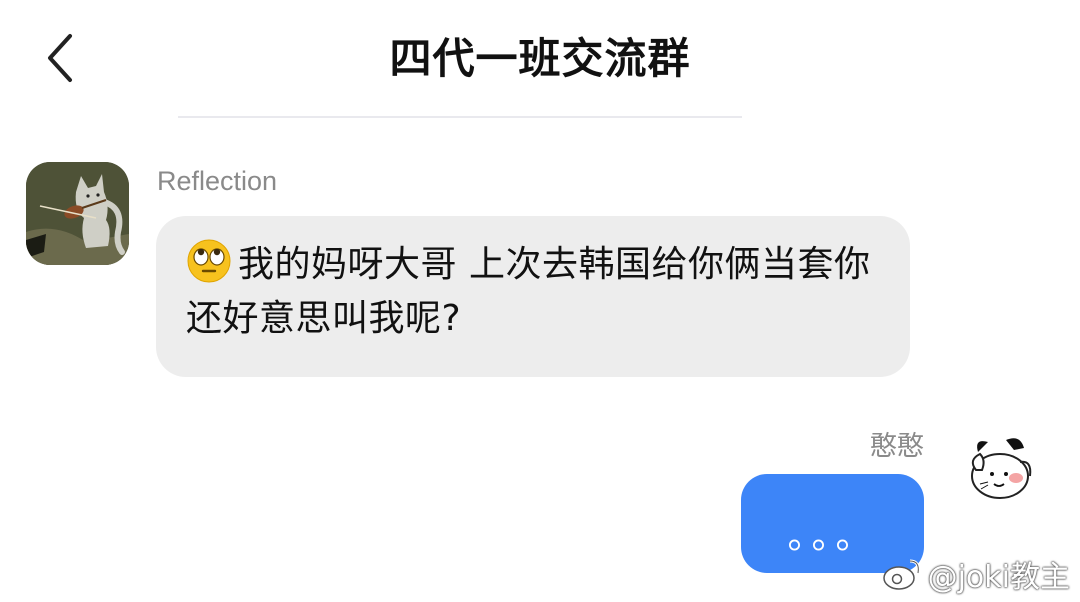 The width and height of the screenshot is (1080, 602). I want to click on weibo-logo-icon, so click(901, 574).